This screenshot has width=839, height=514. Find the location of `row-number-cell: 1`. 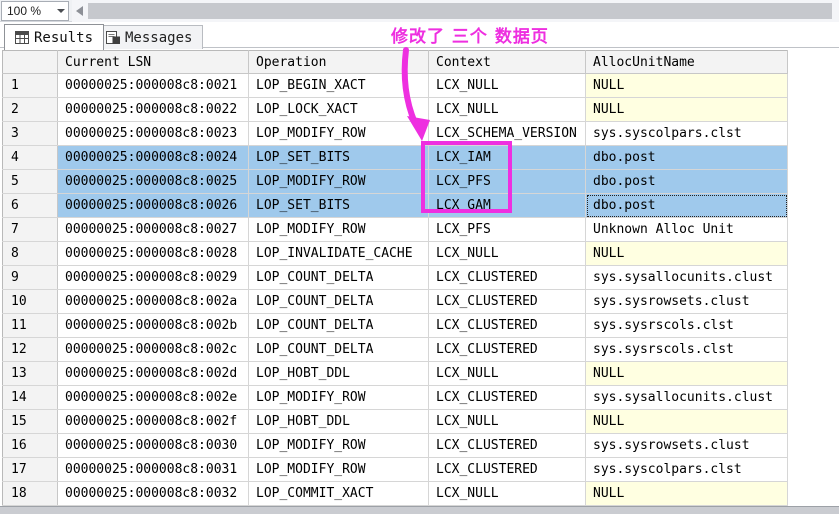

row-number-cell: 1 is located at coordinates (30, 85).